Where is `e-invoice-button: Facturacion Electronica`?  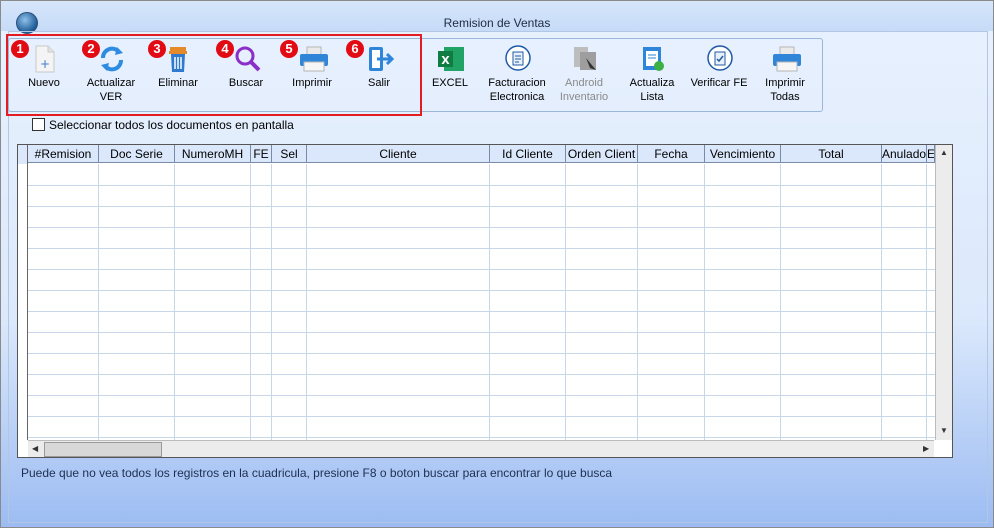
e-invoice-button: Facturacion Electronica is located at coordinates (517, 74).